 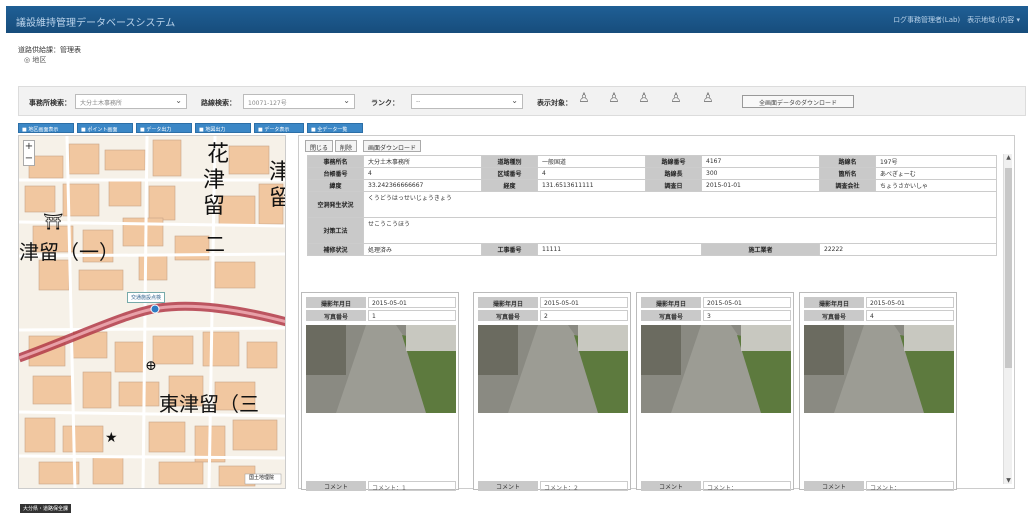 I want to click on office-select-value: 大分土木事務所, so click(x=101, y=103).